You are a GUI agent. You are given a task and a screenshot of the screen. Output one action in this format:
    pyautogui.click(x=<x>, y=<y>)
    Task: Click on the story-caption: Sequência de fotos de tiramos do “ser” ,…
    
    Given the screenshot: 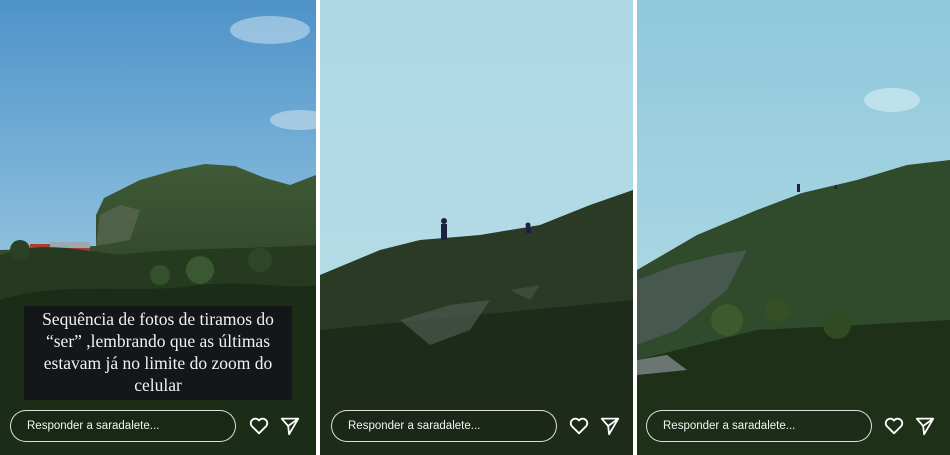 What is the action you would take?
    pyautogui.click(x=158, y=353)
    